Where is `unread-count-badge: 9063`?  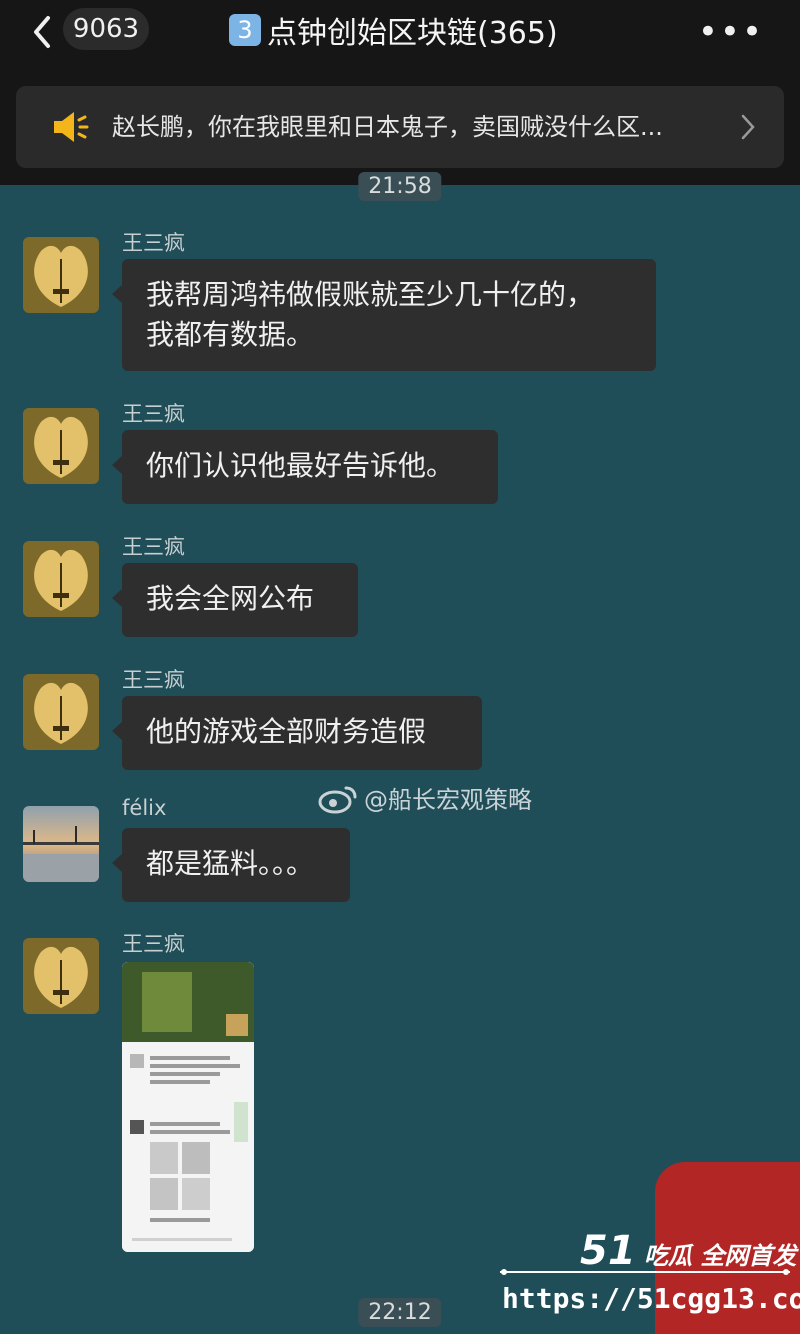
unread-count-badge: 9063 is located at coordinates (106, 29).